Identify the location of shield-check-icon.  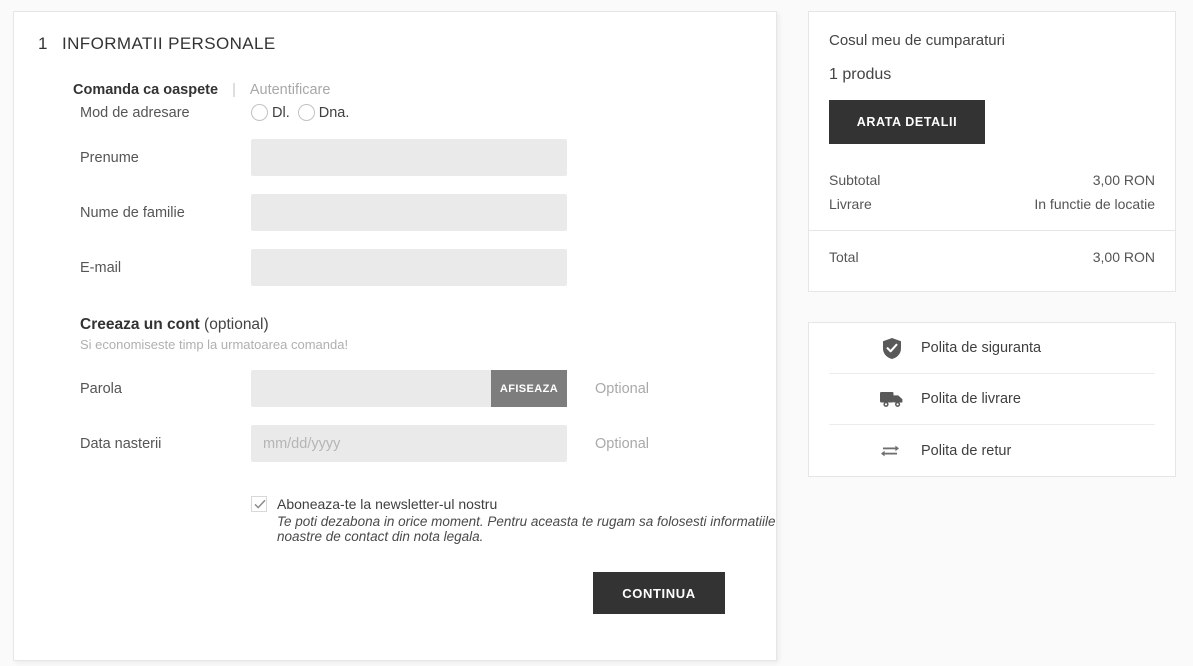
(892, 348).